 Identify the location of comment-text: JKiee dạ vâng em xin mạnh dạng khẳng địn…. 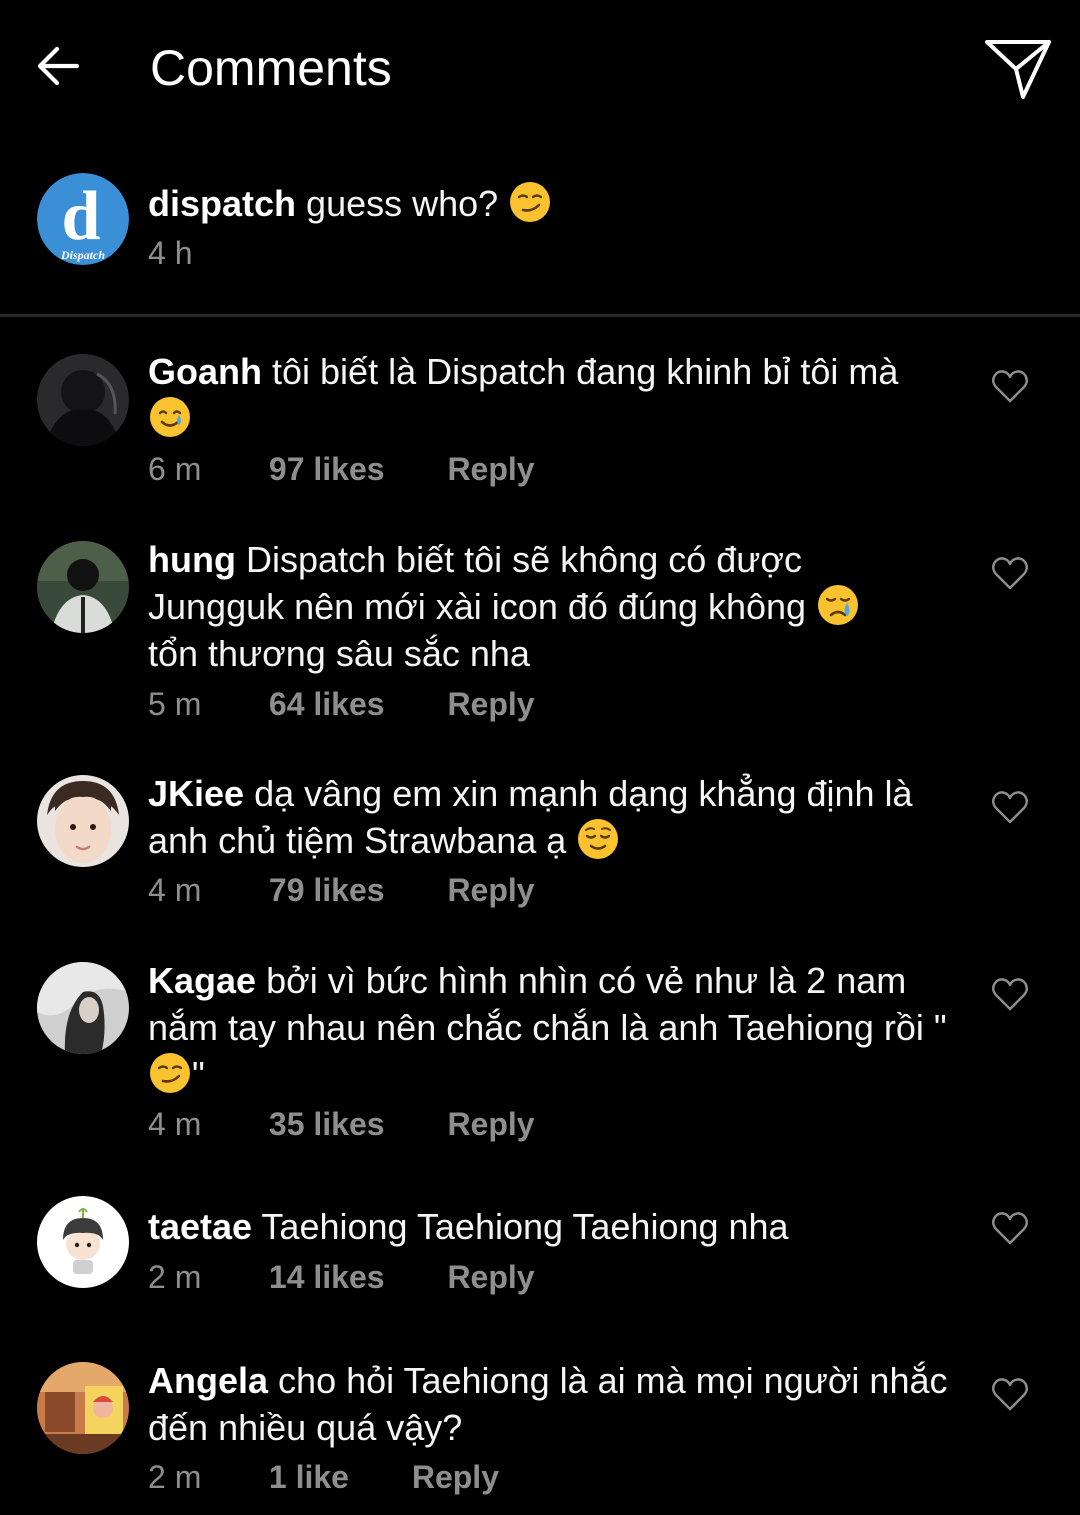
(548, 817).